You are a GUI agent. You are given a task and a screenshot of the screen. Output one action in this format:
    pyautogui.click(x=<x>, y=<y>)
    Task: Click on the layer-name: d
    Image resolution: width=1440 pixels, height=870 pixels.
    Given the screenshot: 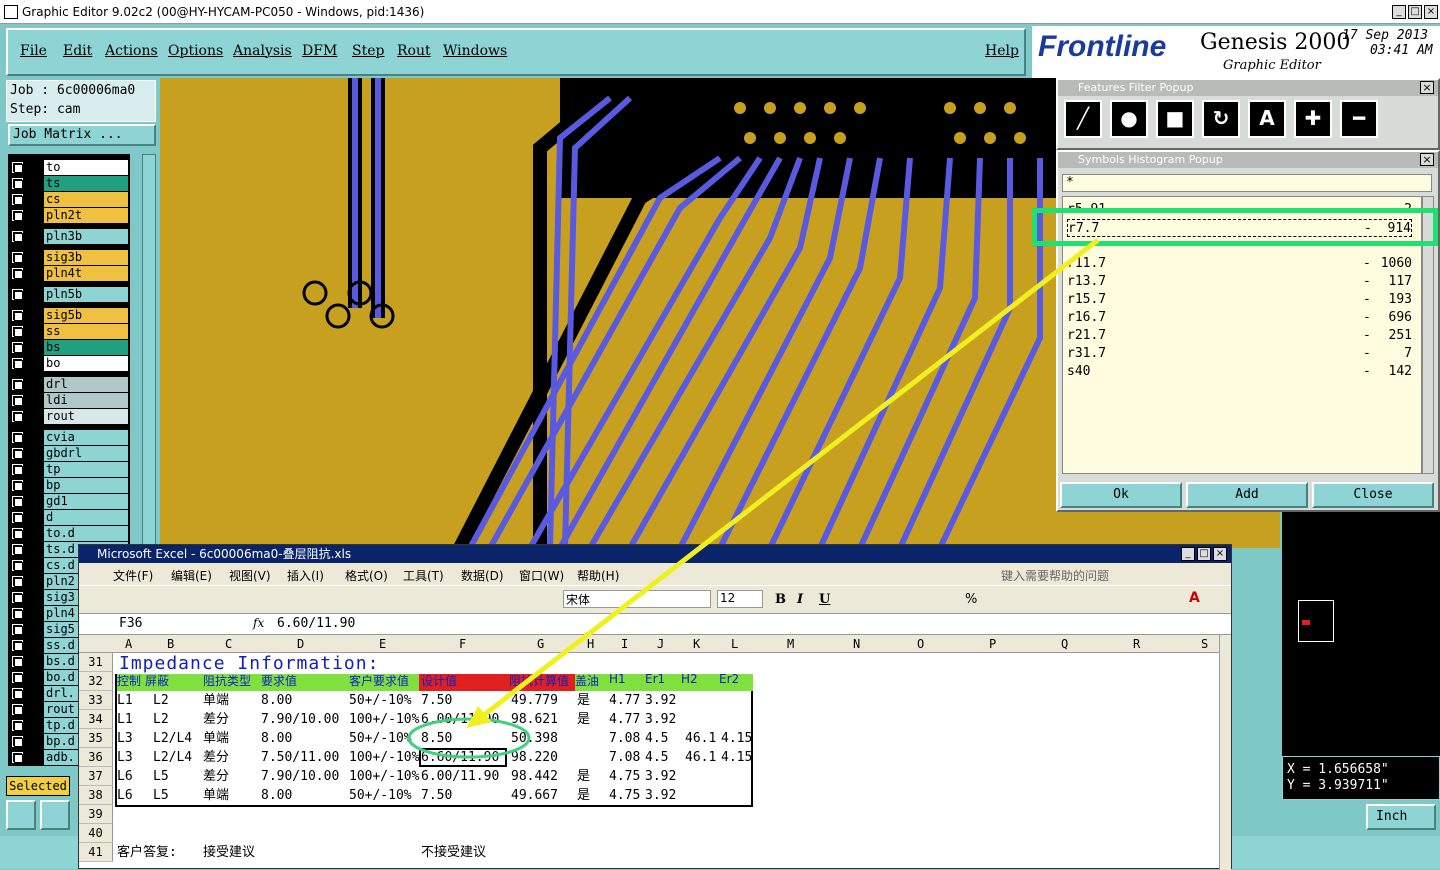 What is the action you would take?
    pyautogui.click(x=86, y=517)
    